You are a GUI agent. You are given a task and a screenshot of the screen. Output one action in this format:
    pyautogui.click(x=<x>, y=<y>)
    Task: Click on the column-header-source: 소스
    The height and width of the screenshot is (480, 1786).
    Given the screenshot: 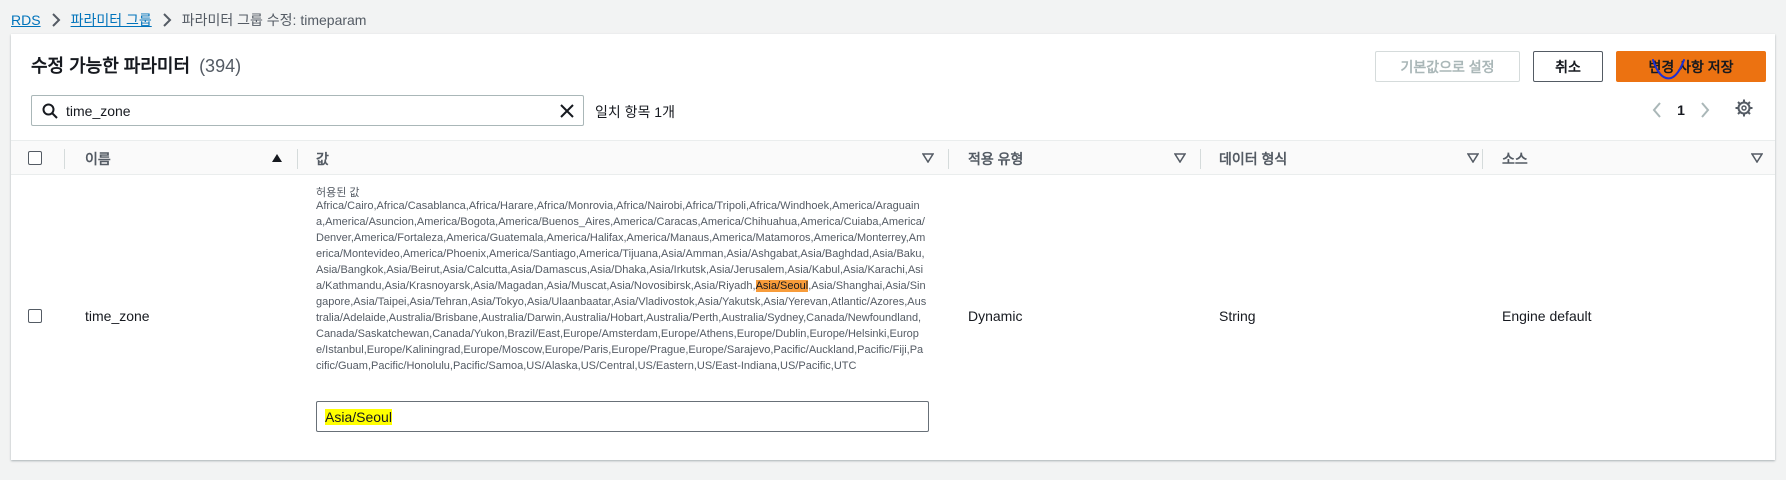 What is the action you would take?
    pyautogui.click(x=1638, y=158)
    